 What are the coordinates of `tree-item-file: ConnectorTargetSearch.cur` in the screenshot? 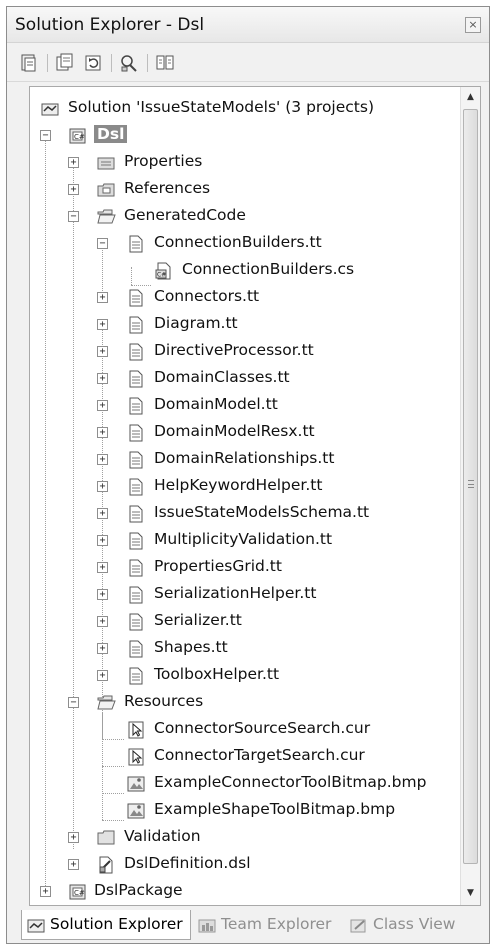 It's located at (245, 756).